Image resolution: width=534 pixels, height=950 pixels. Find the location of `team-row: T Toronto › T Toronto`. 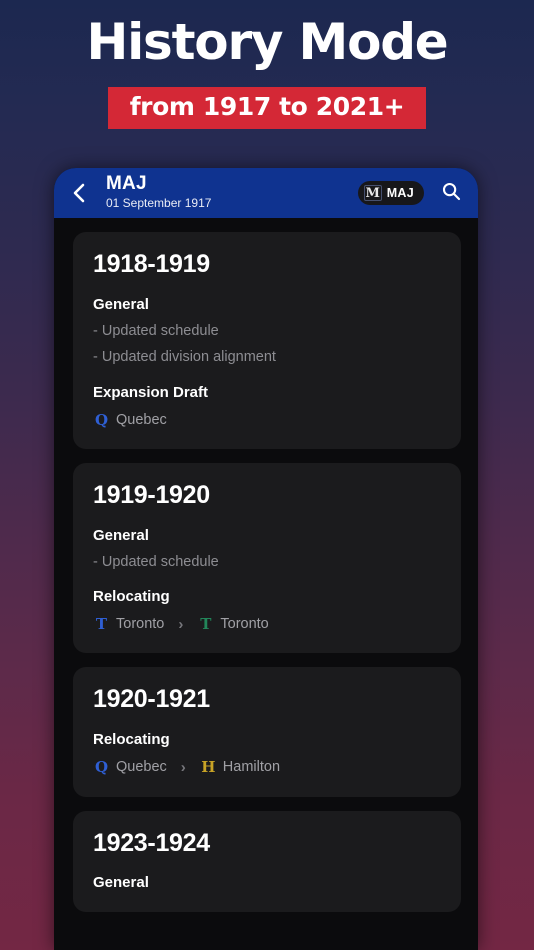

team-row: T Toronto › T Toronto is located at coordinates (267, 624).